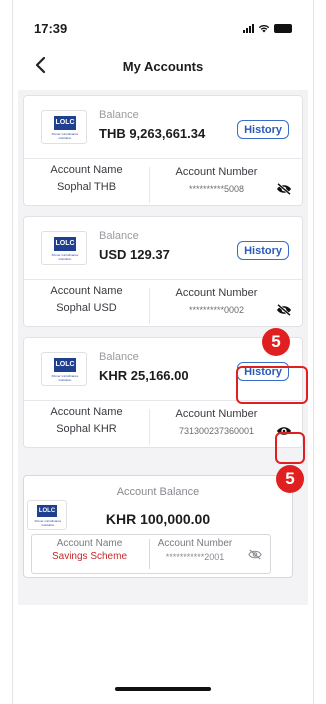 The height and width of the screenshot is (704, 326). I want to click on account-name-column: Account Name Sophal USD, so click(86, 299).